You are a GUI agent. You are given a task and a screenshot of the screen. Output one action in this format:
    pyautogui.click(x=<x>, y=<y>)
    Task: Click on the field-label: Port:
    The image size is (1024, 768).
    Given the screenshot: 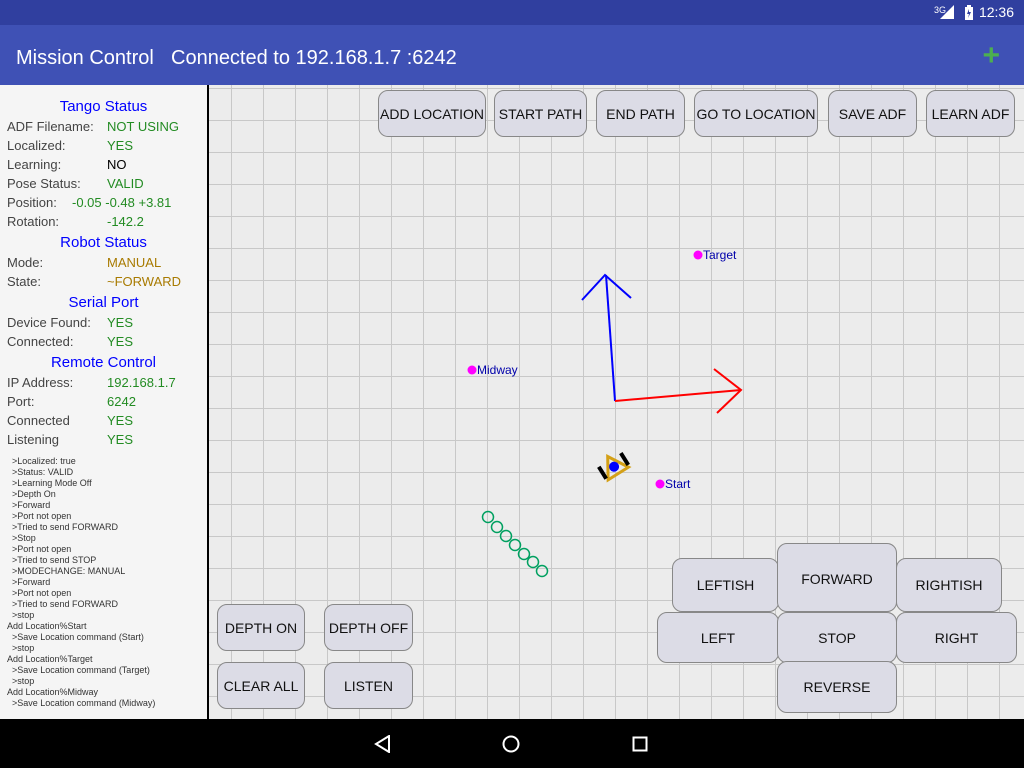 What is the action you would take?
    pyautogui.click(x=21, y=401)
    